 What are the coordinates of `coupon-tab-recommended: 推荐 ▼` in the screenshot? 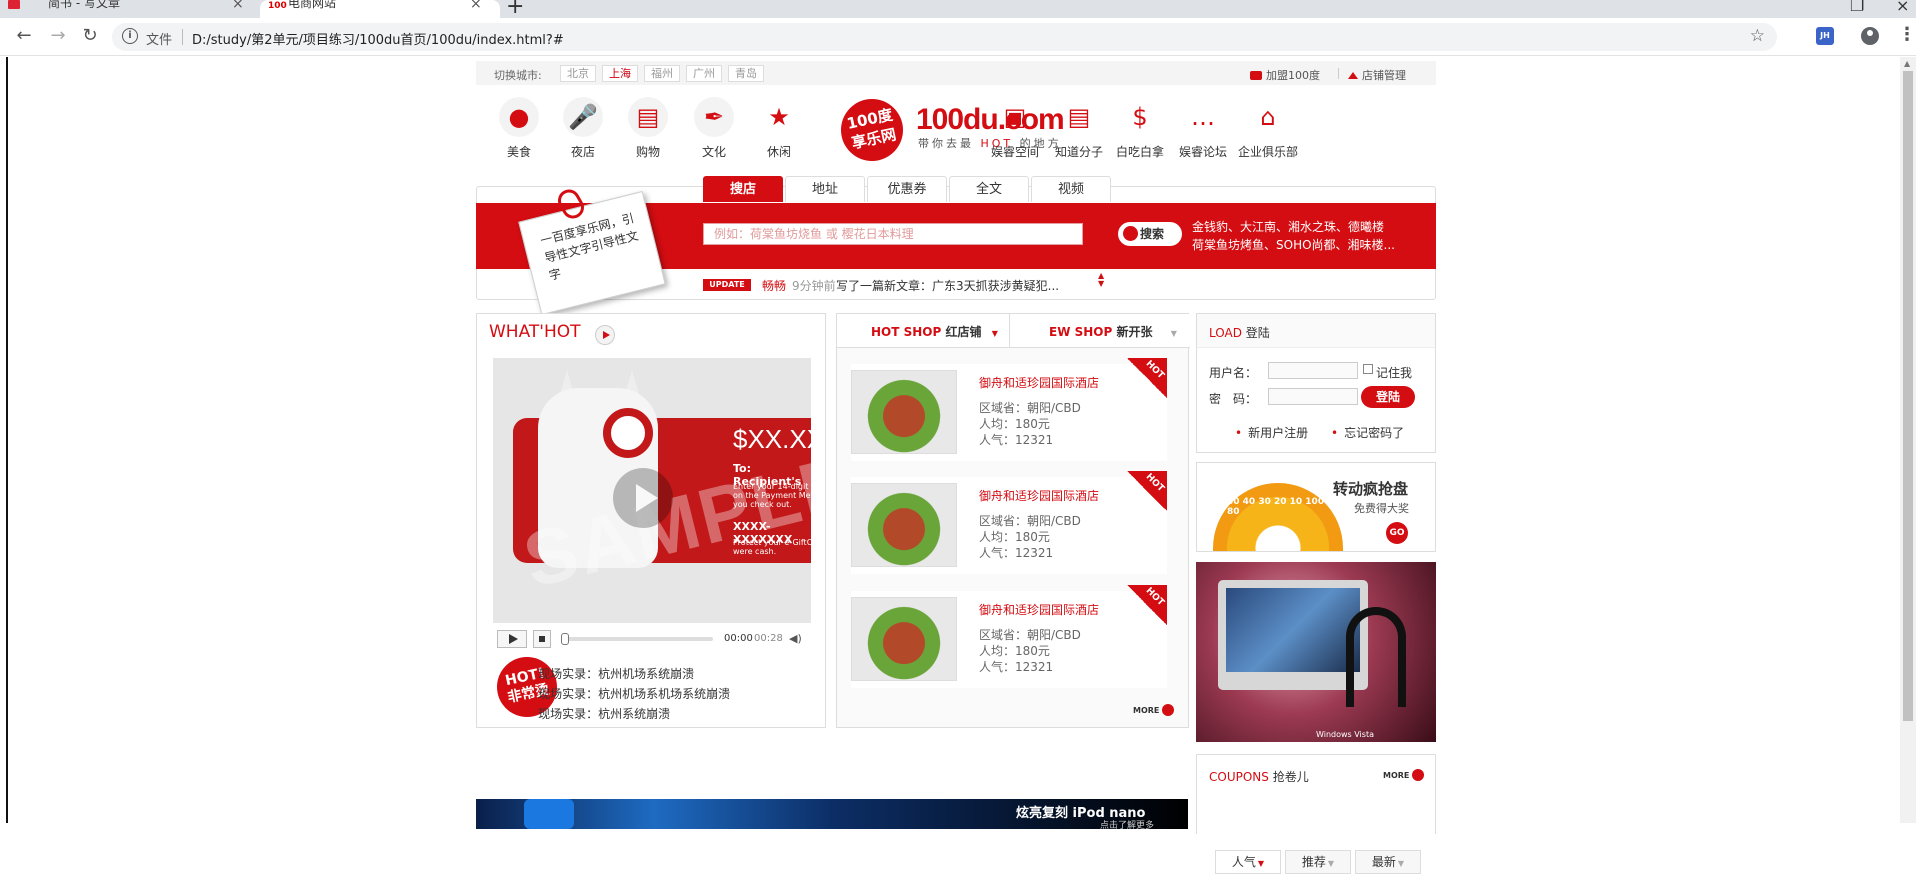 It's located at (1318, 862).